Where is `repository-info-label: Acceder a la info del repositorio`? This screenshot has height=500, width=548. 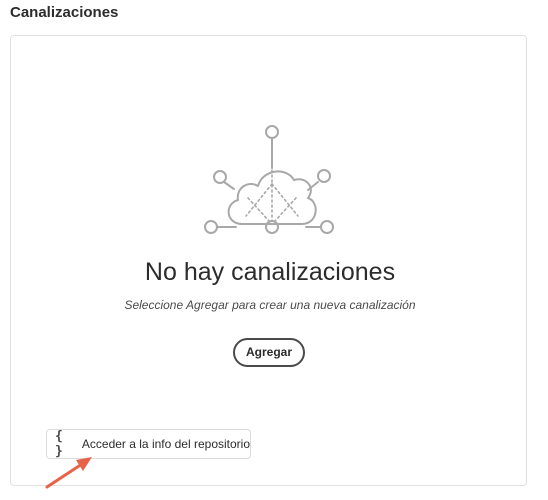
repository-info-label: Acceder a la info del repositorio is located at coordinates (165, 444).